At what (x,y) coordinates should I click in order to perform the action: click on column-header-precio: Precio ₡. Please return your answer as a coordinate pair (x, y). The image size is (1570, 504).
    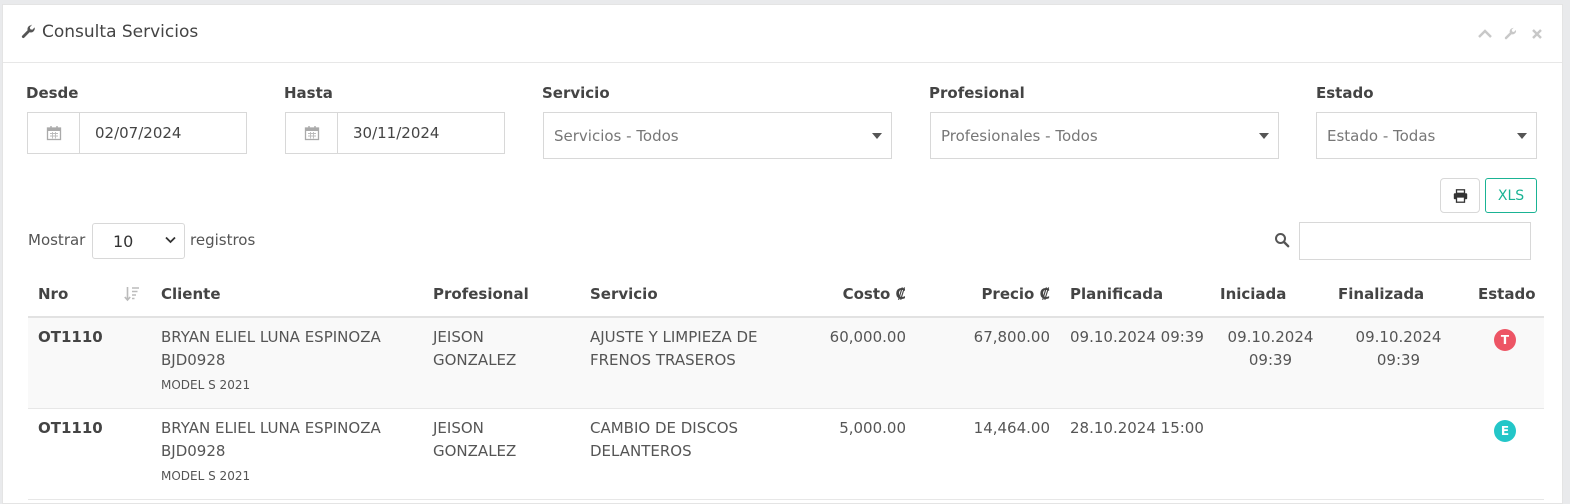
    Looking at the image, I should click on (991, 294).